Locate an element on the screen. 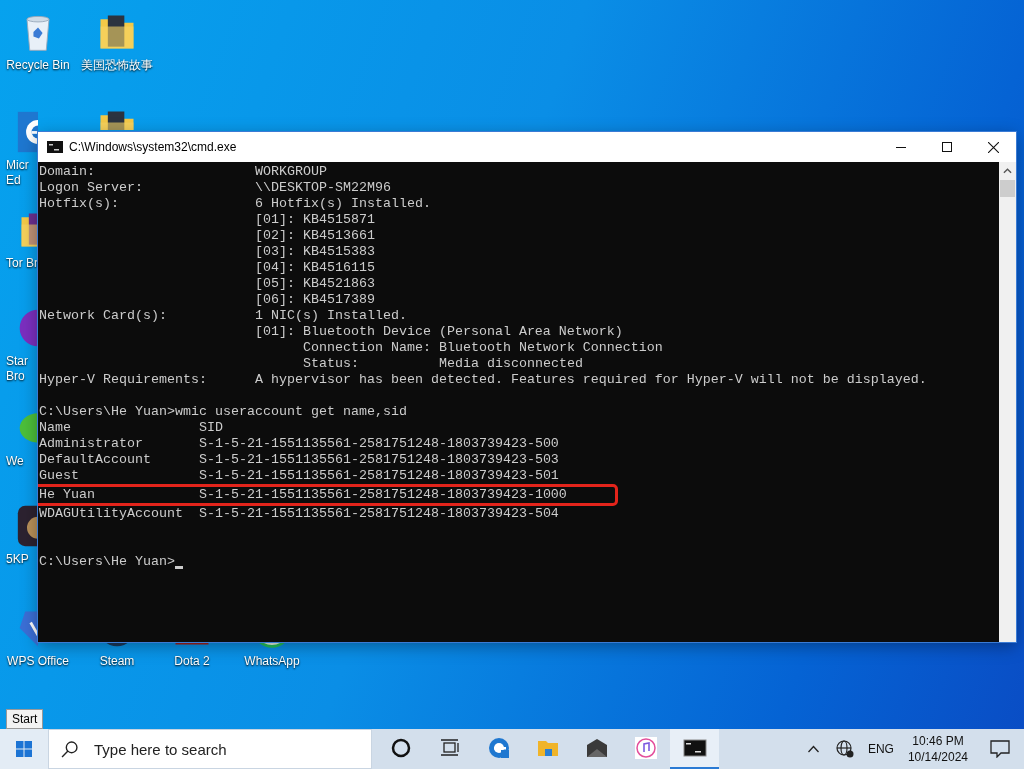 This screenshot has width=1024, height=769. chevron-up-icon is located at coordinates (813, 749).